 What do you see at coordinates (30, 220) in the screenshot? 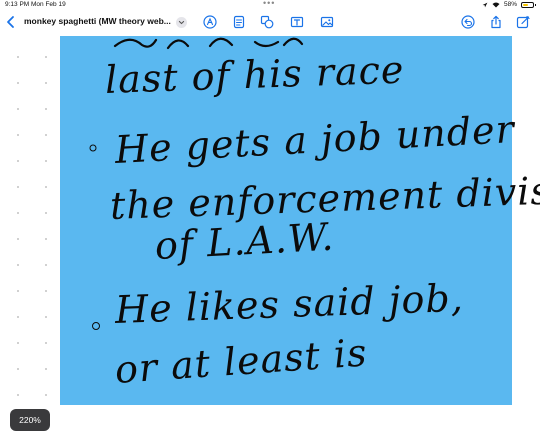
I see `dot-grid-margin` at bounding box center [30, 220].